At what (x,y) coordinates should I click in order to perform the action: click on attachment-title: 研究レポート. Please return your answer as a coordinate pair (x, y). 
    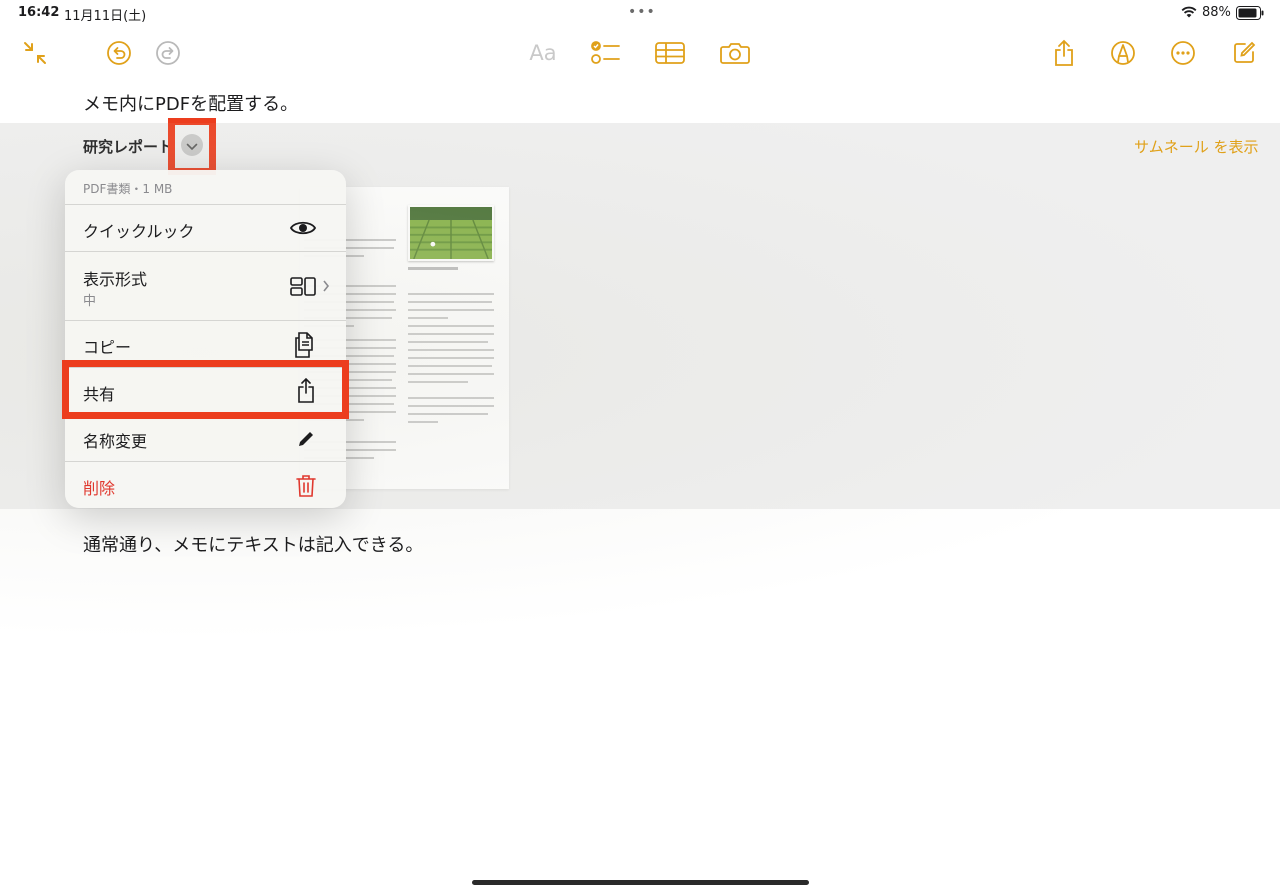
    Looking at the image, I should click on (128, 147).